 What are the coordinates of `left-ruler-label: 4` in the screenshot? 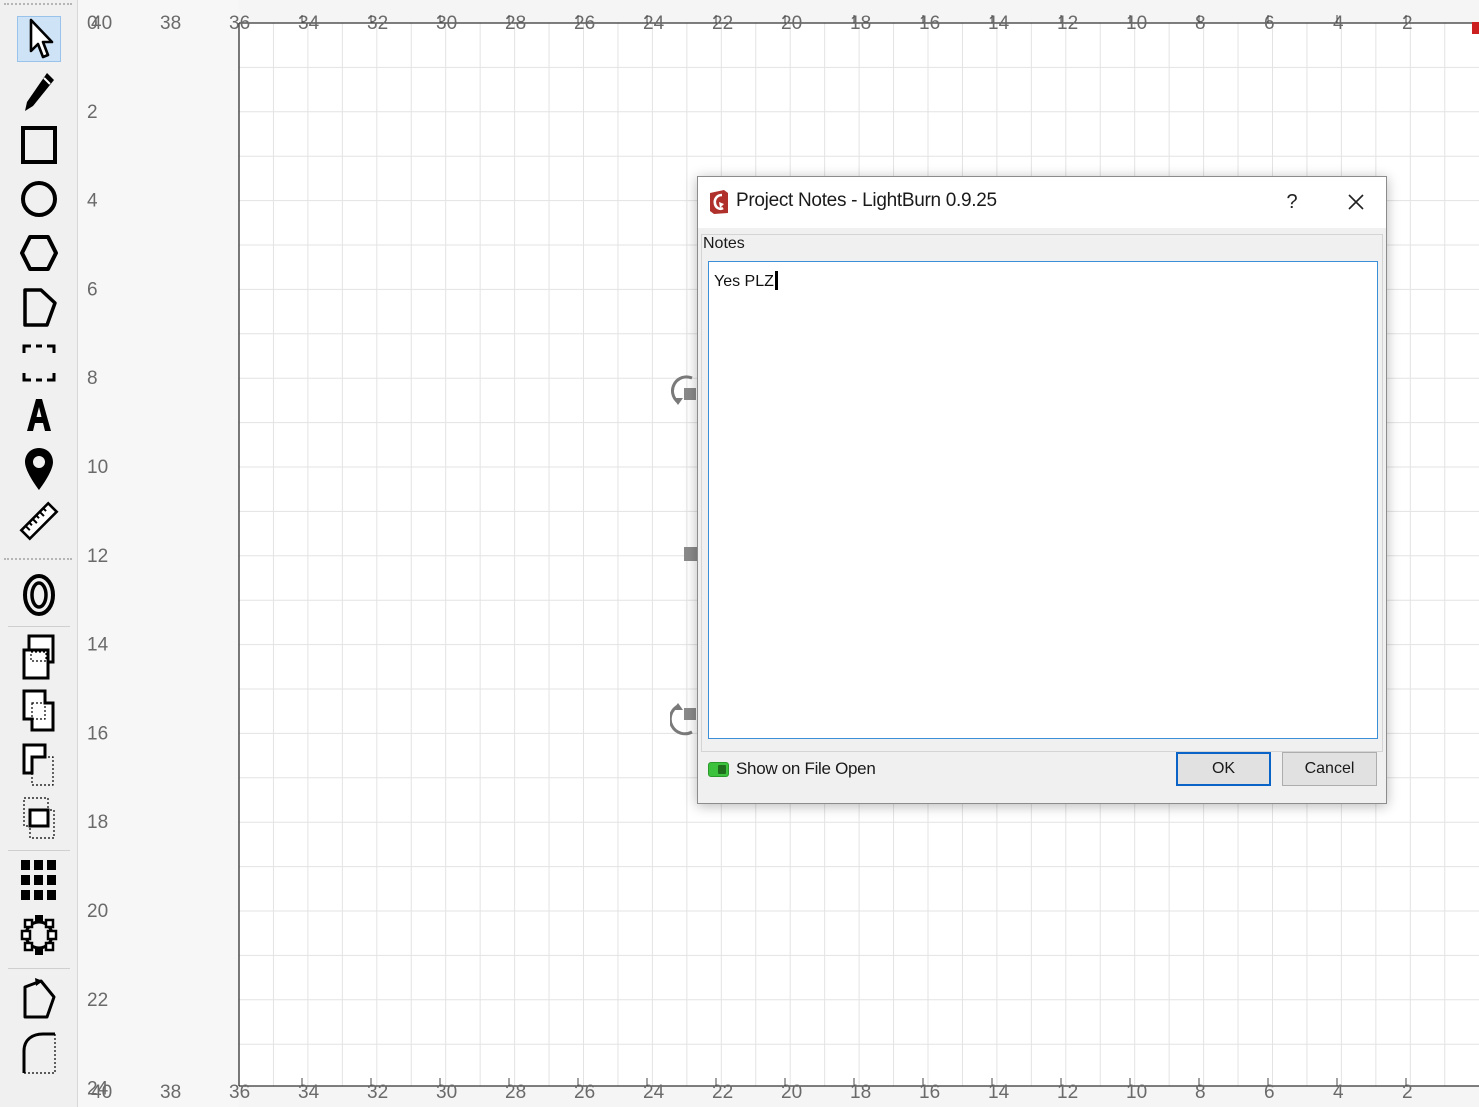 It's located at (92, 201).